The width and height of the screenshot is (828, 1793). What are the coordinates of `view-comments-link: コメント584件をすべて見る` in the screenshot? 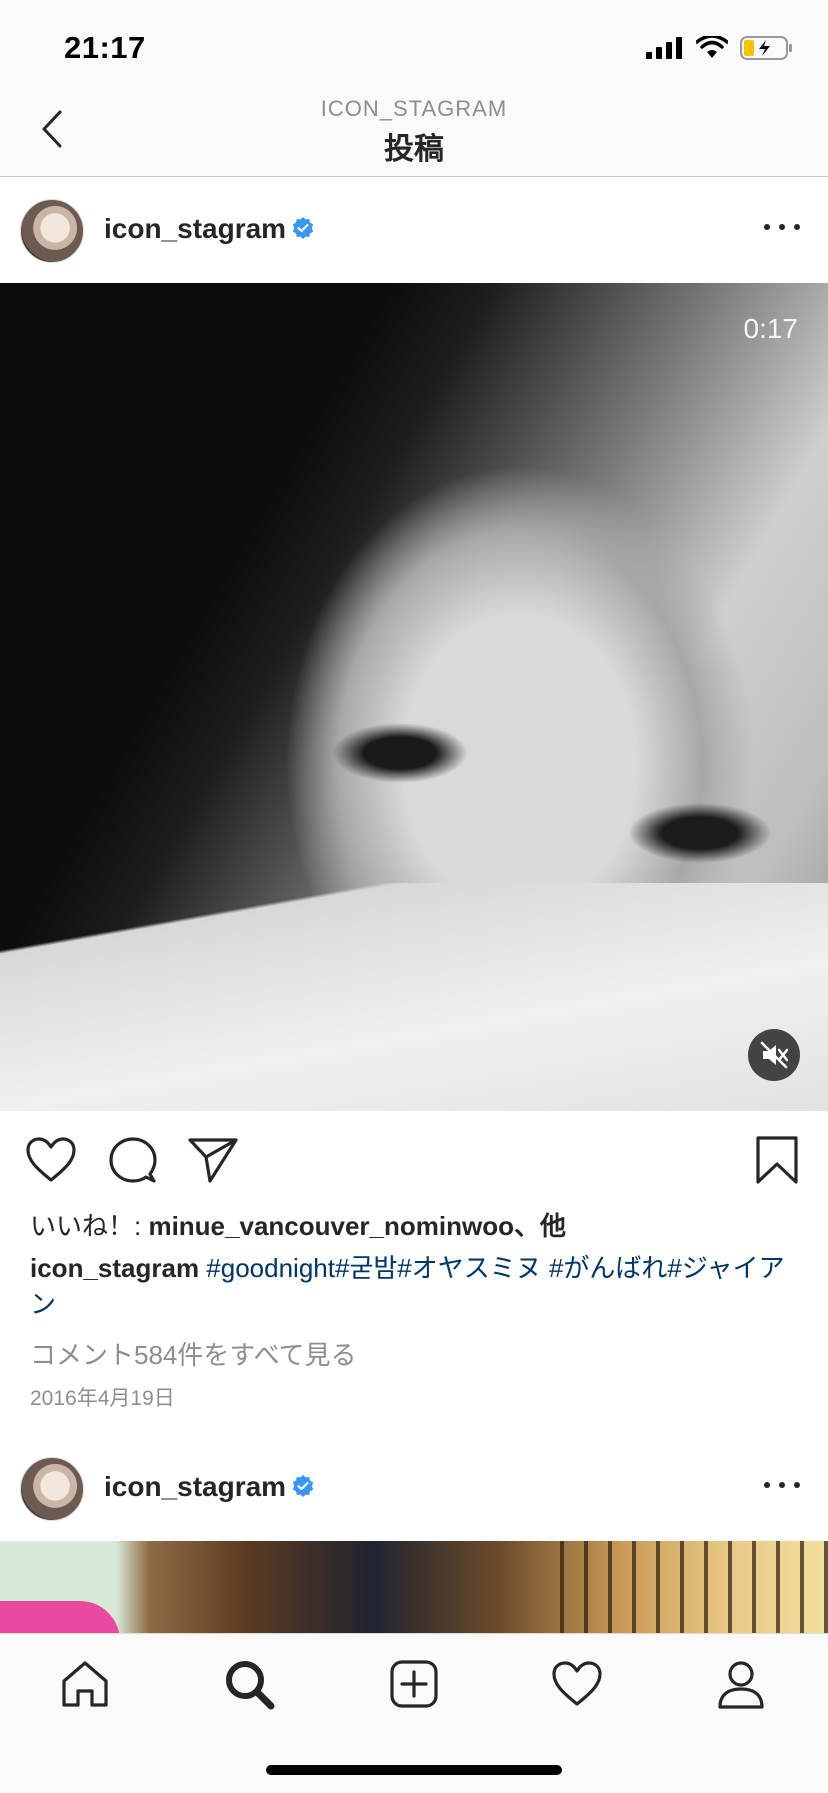 It's located at (193, 1353).